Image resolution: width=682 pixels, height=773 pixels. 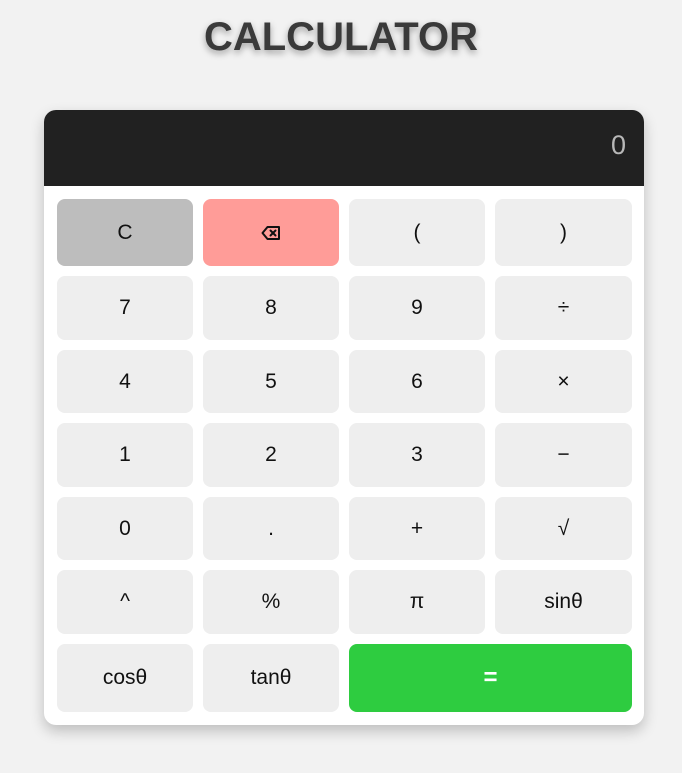 What do you see at coordinates (271, 381) in the screenshot?
I see `digit-5-button: 5` at bounding box center [271, 381].